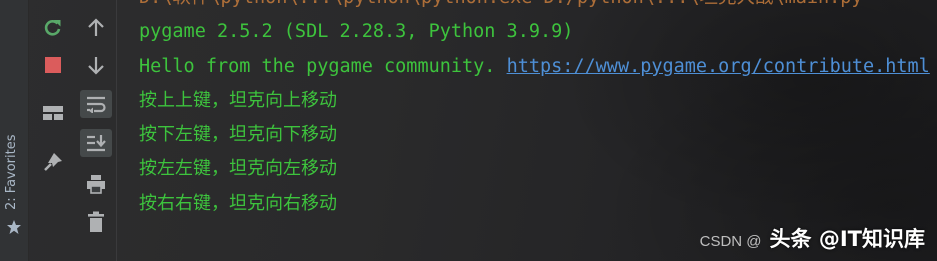 The width and height of the screenshot is (937, 261). I want to click on console-line-down: 按下左键，坦克向下移动, so click(238, 134).